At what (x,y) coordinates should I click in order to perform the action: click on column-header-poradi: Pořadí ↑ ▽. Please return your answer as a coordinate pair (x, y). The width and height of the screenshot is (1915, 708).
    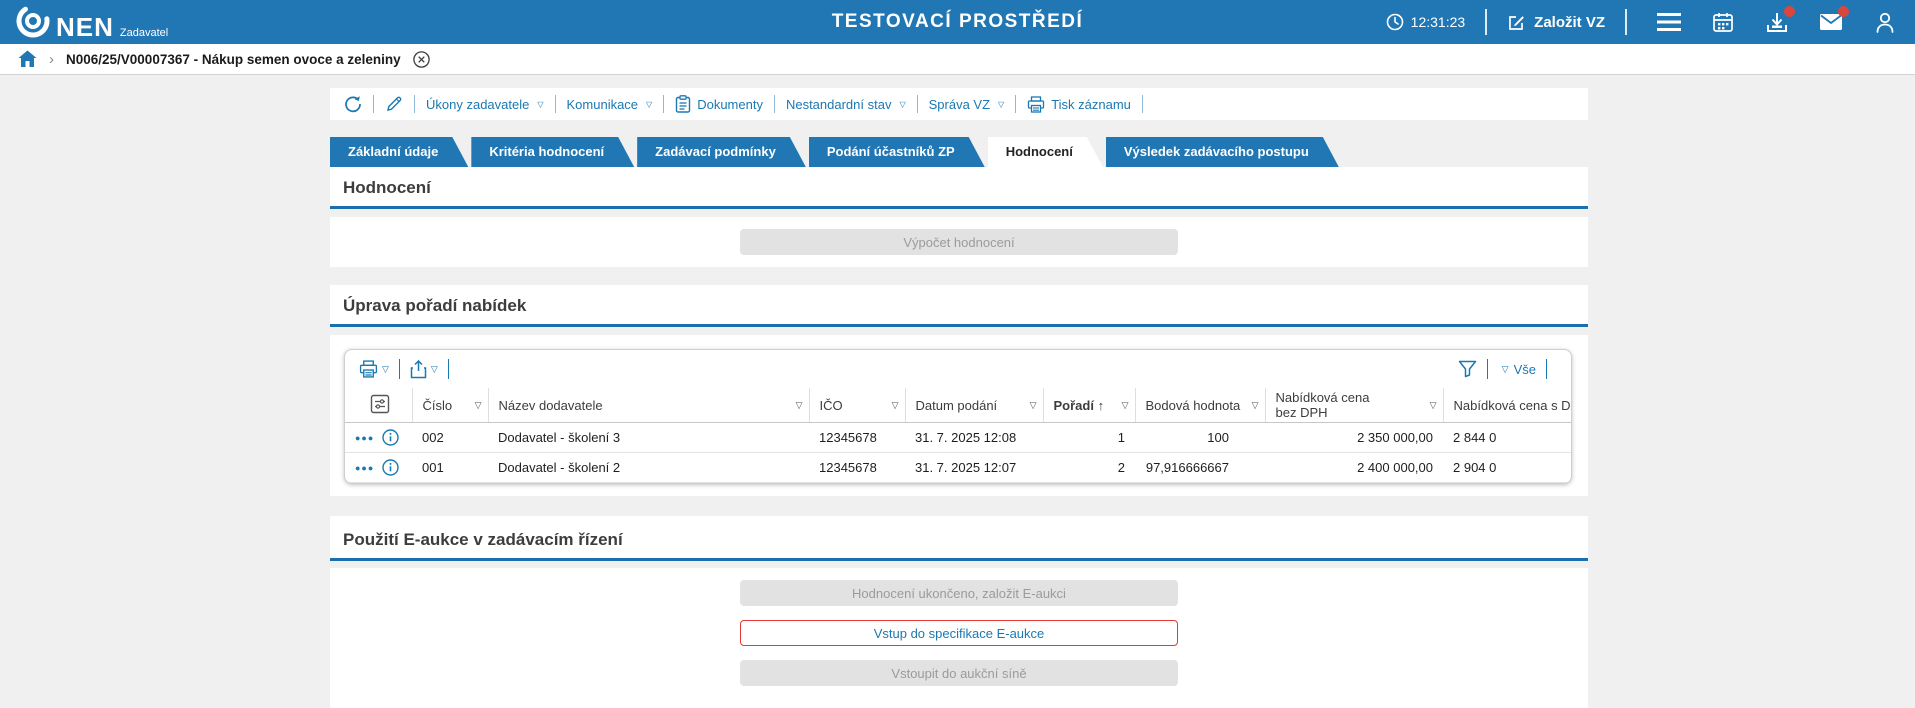
    Looking at the image, I should click on (1089, 405).